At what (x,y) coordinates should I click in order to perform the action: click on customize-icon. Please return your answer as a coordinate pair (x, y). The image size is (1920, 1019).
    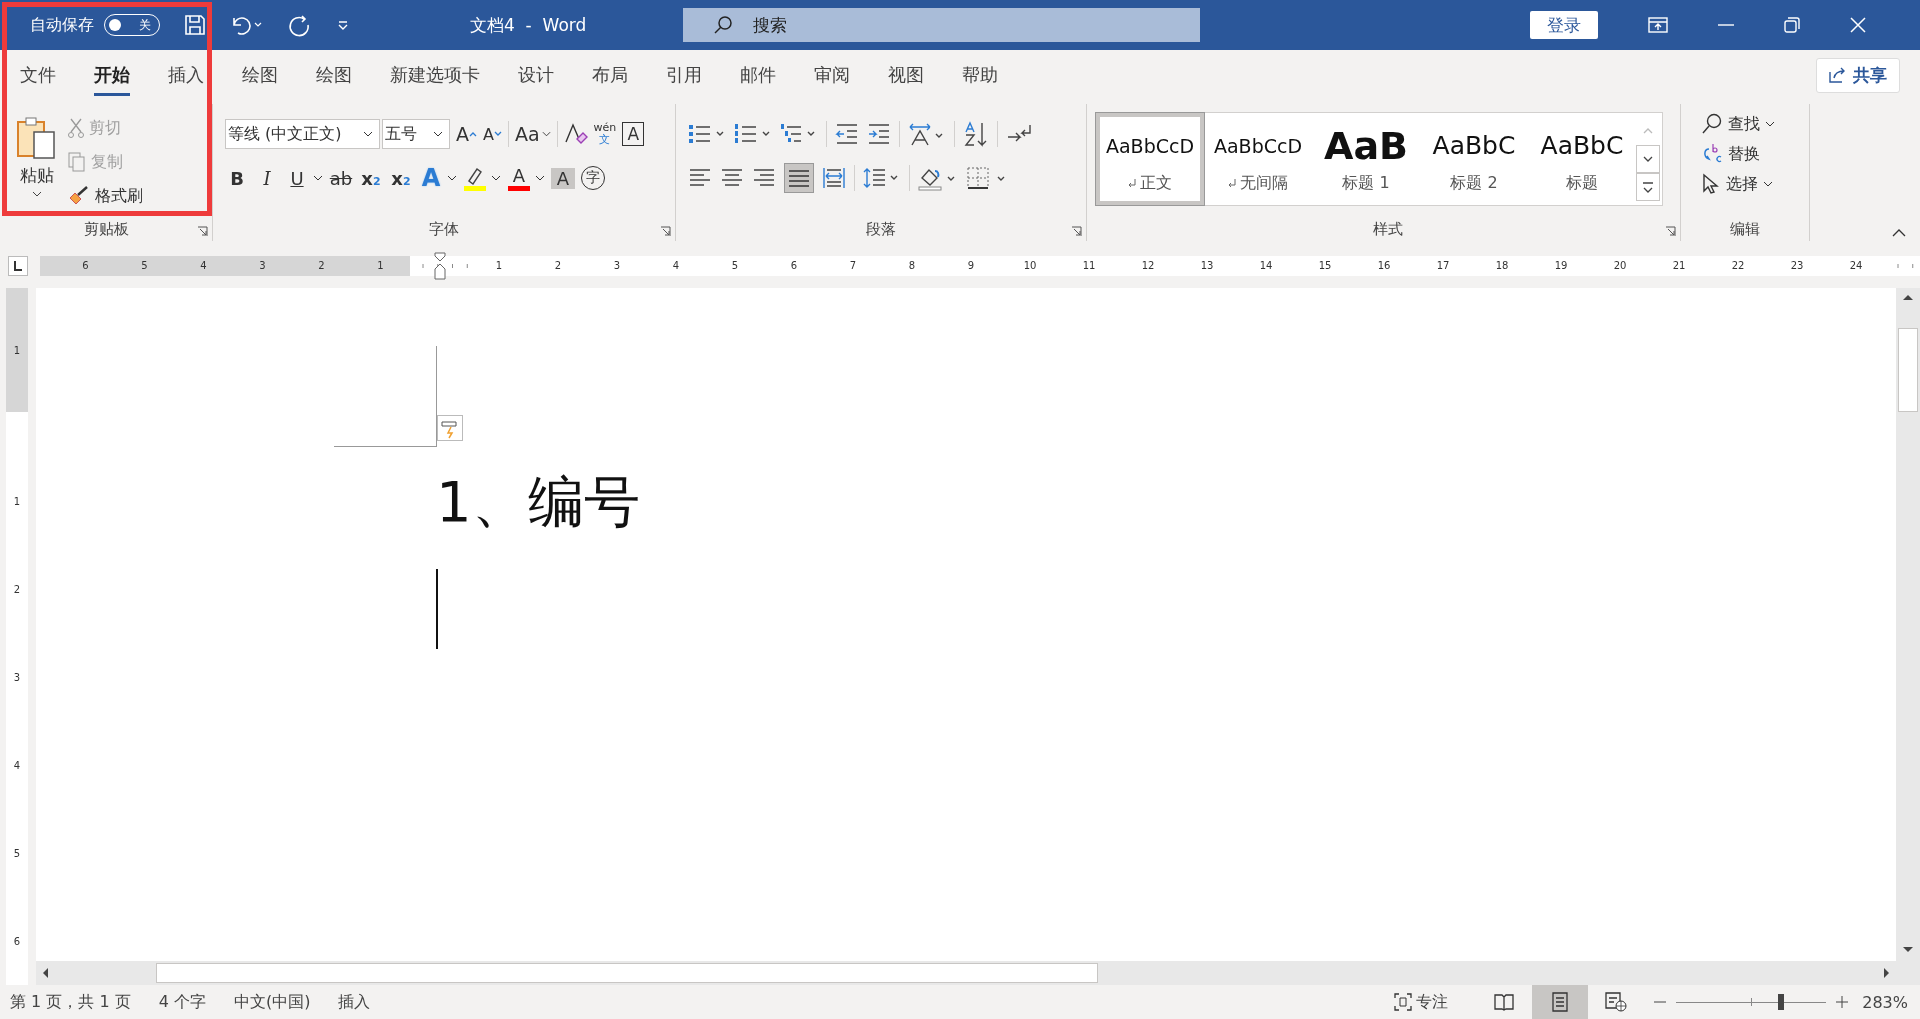
    Looking at the image, I should click on (343, 25).